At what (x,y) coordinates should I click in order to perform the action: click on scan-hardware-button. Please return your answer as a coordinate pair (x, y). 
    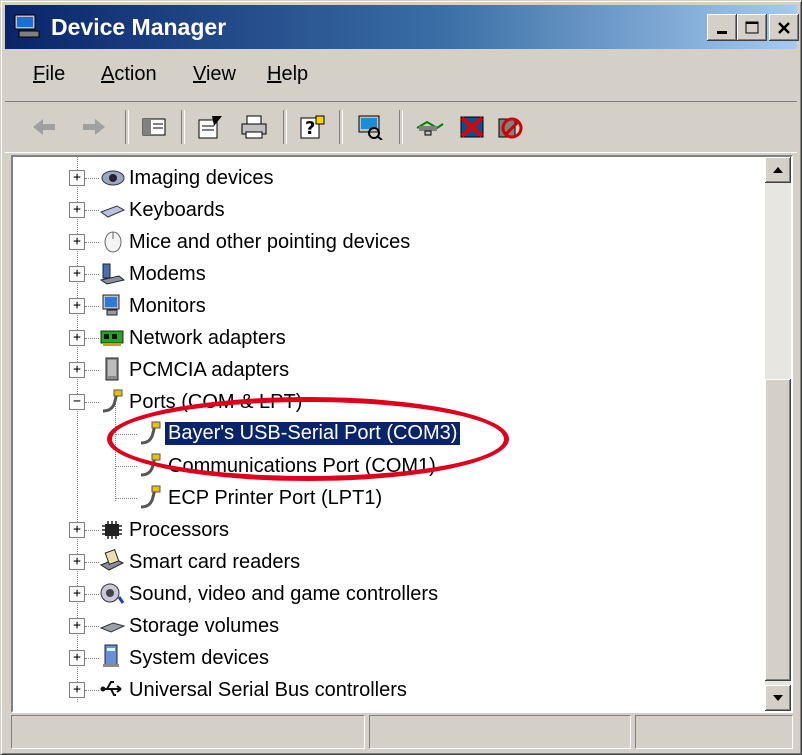
    Looking at the image, I should click on (370, 127).